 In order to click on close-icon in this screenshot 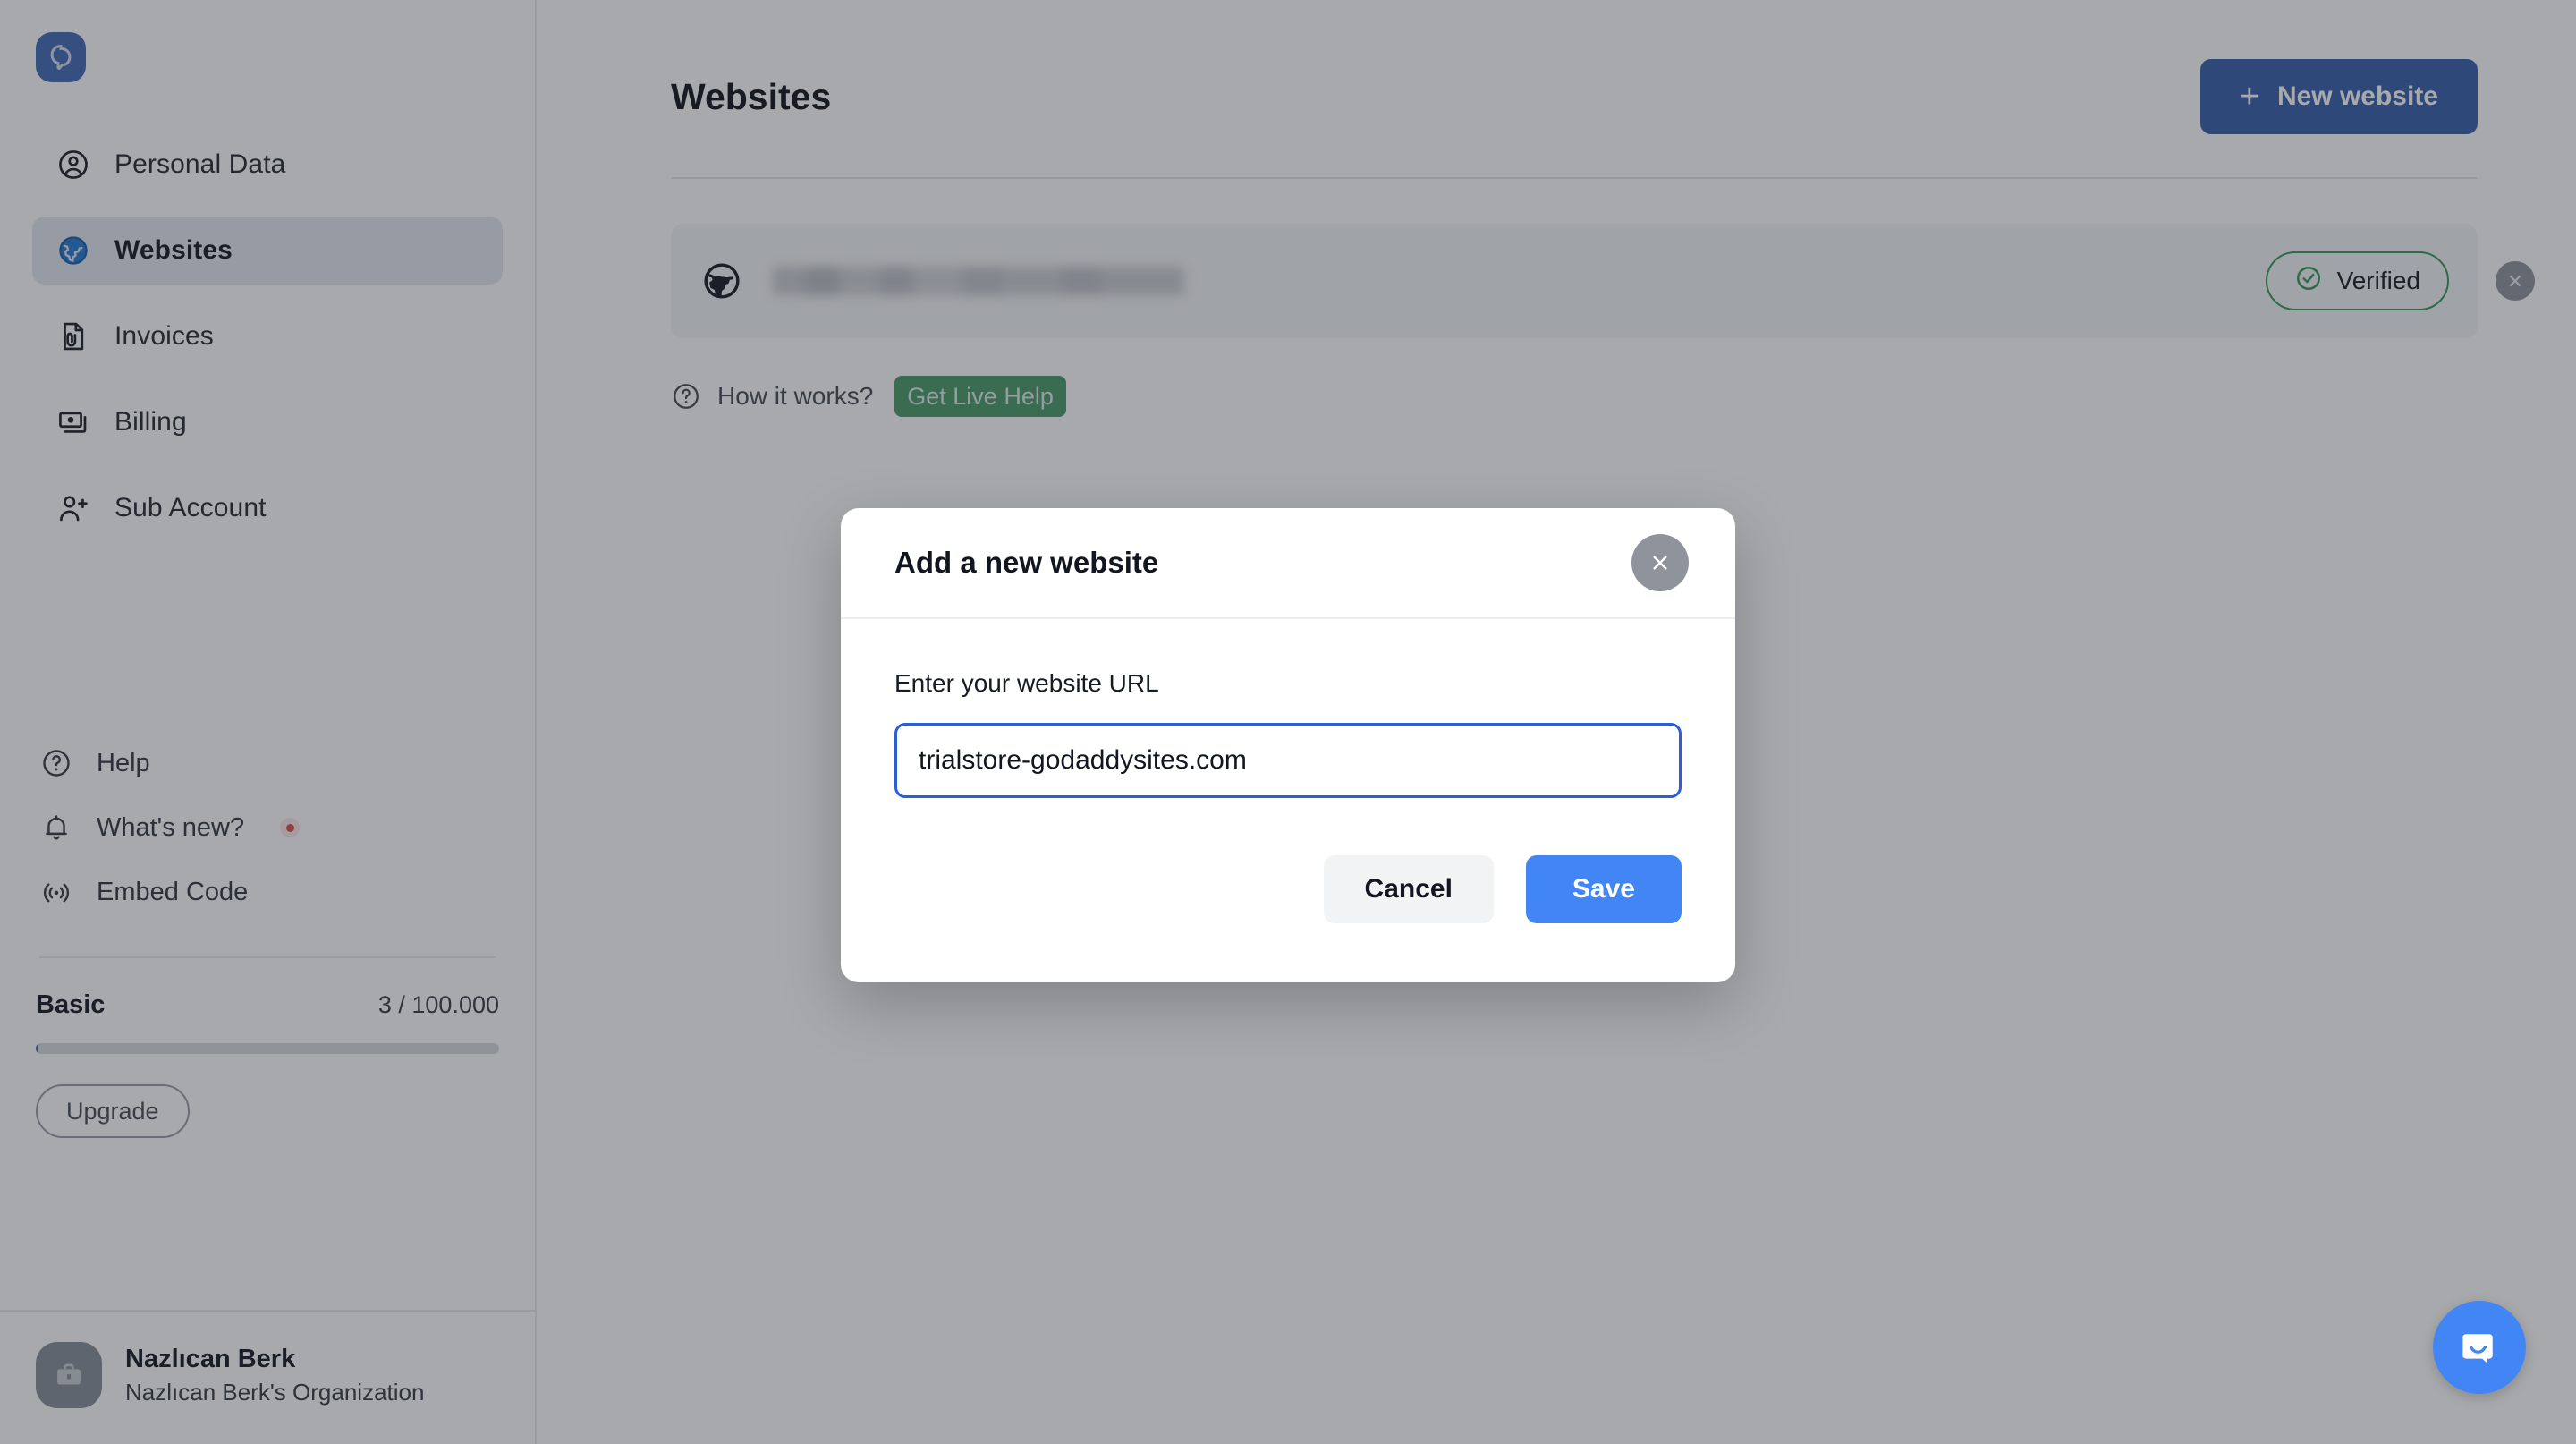, I will do `click(1660, 563)`.